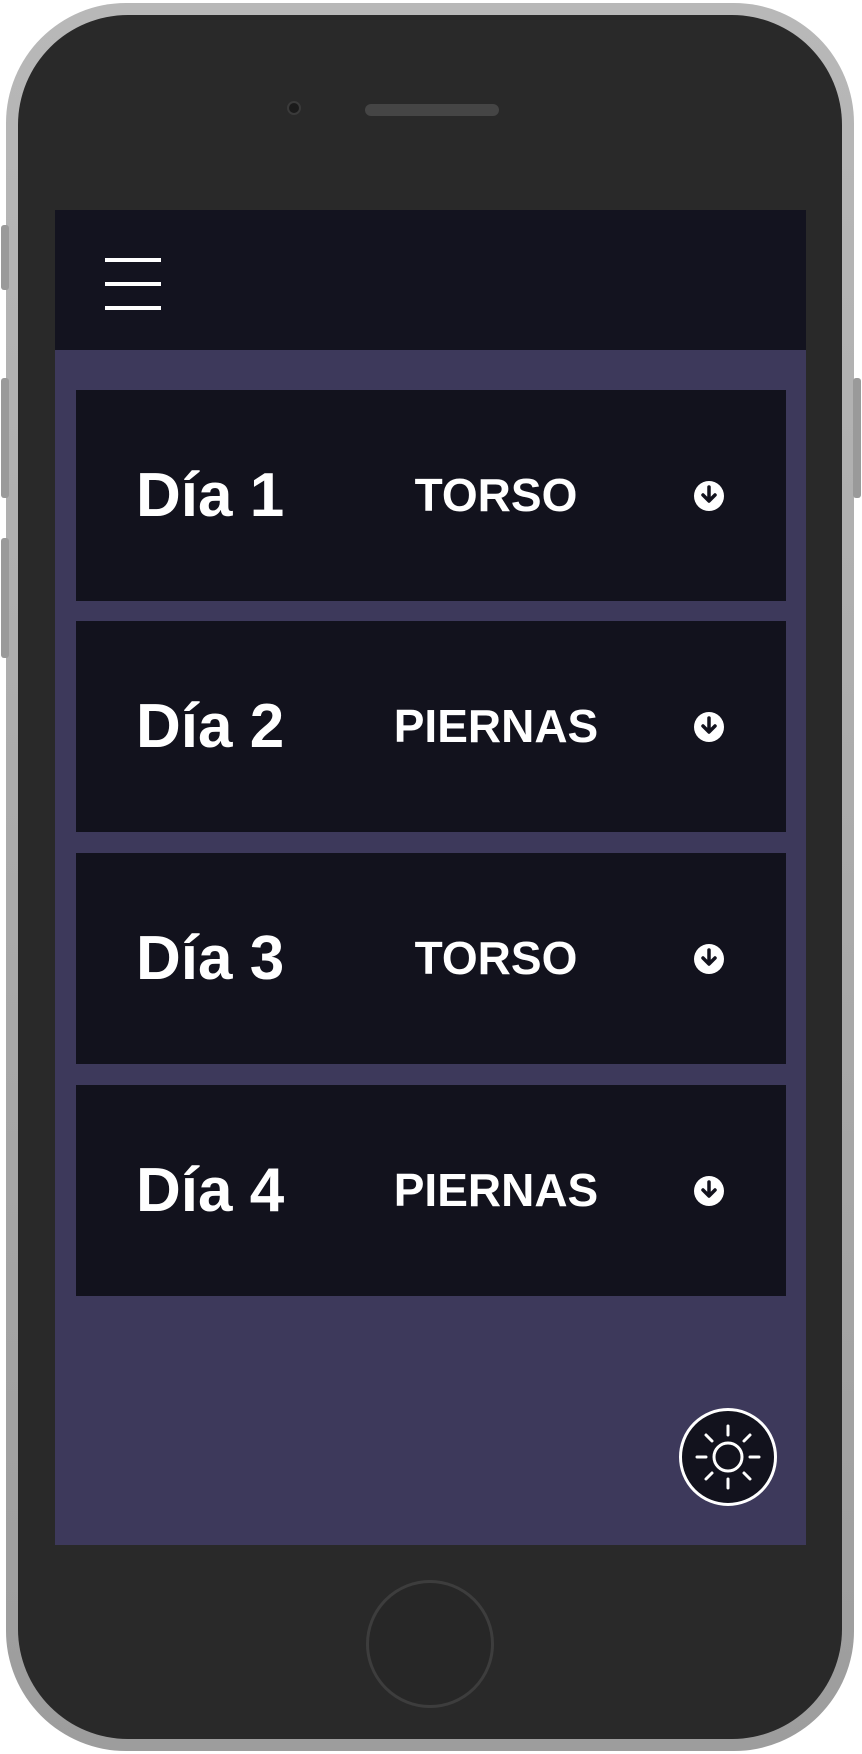 The width and height of the screenshot is (862, 1754). Describe the element at coordinates (294, 108) in the screenshot. I see `front-camera` at that location.